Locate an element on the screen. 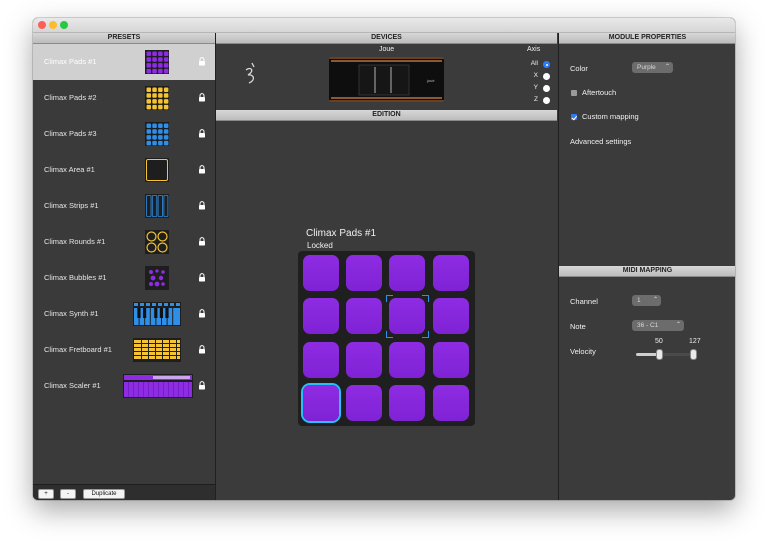  pad-focused is located at coordinates (407, 316).